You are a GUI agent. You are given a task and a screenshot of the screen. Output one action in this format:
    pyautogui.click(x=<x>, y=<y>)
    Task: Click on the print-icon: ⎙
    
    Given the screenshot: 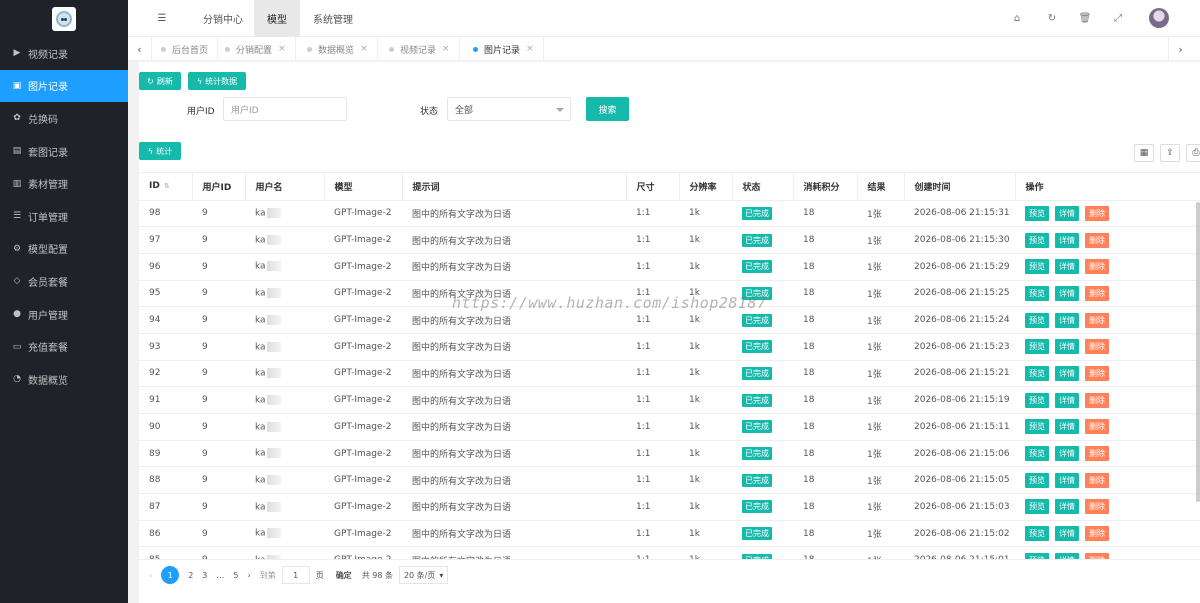 What is the action you would take?
    pyautogui.click(x=1193, y=153)
    